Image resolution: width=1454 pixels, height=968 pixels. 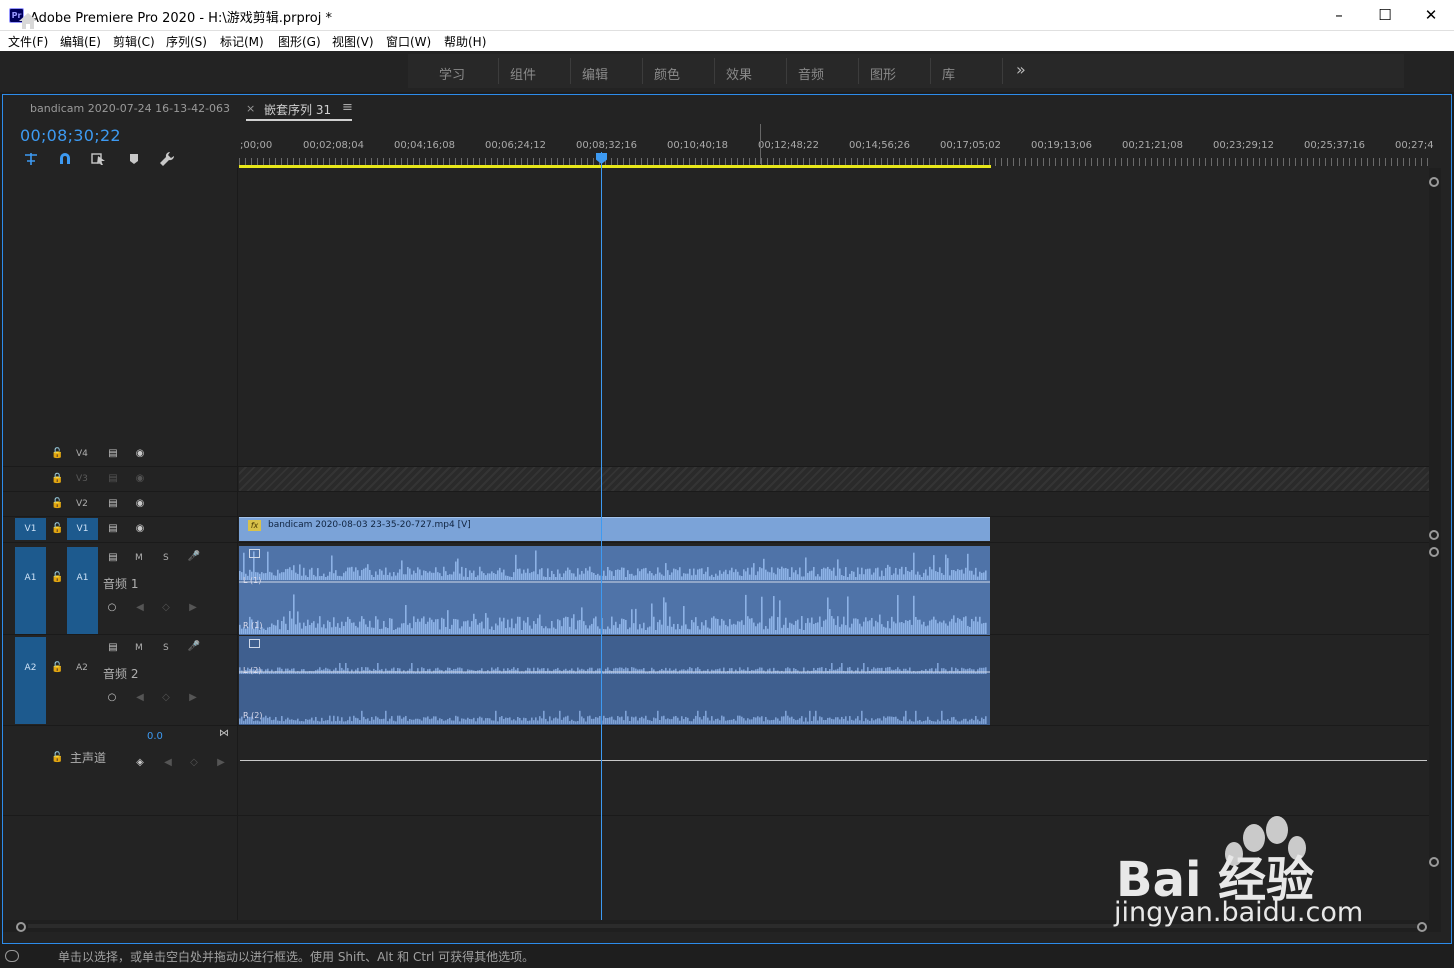 I want to click on master-volume-line, so click(x=833, y=760).